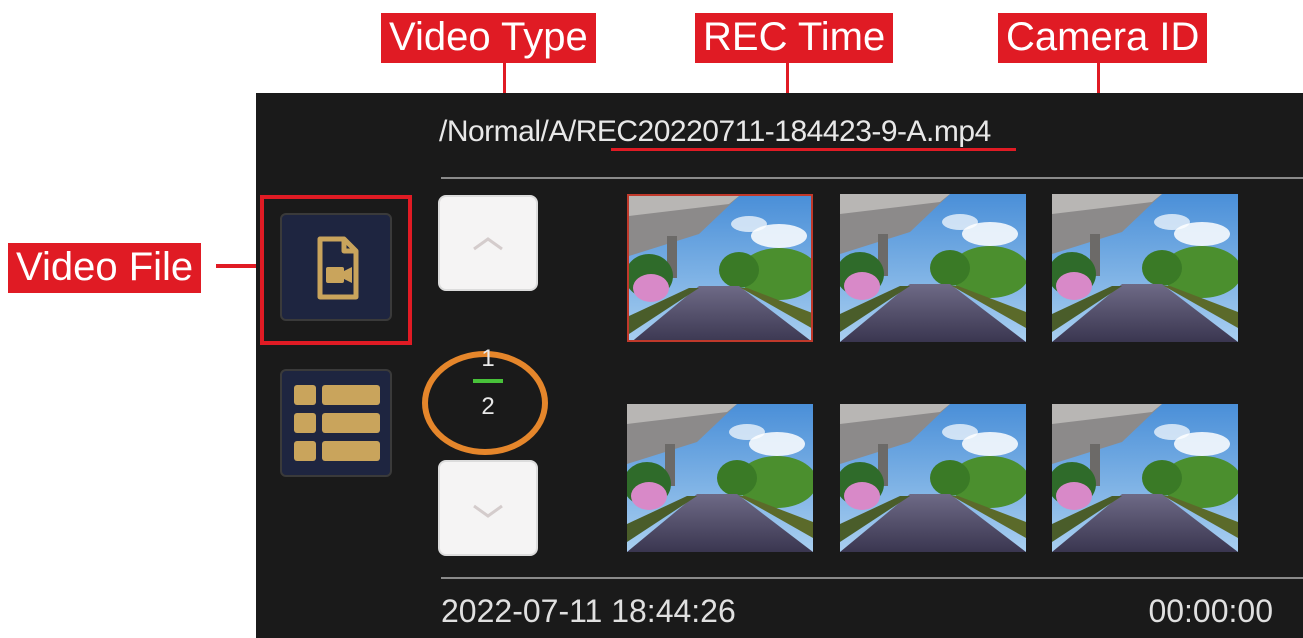  I want to click on callout-video-file-leader, so click(237, 266).